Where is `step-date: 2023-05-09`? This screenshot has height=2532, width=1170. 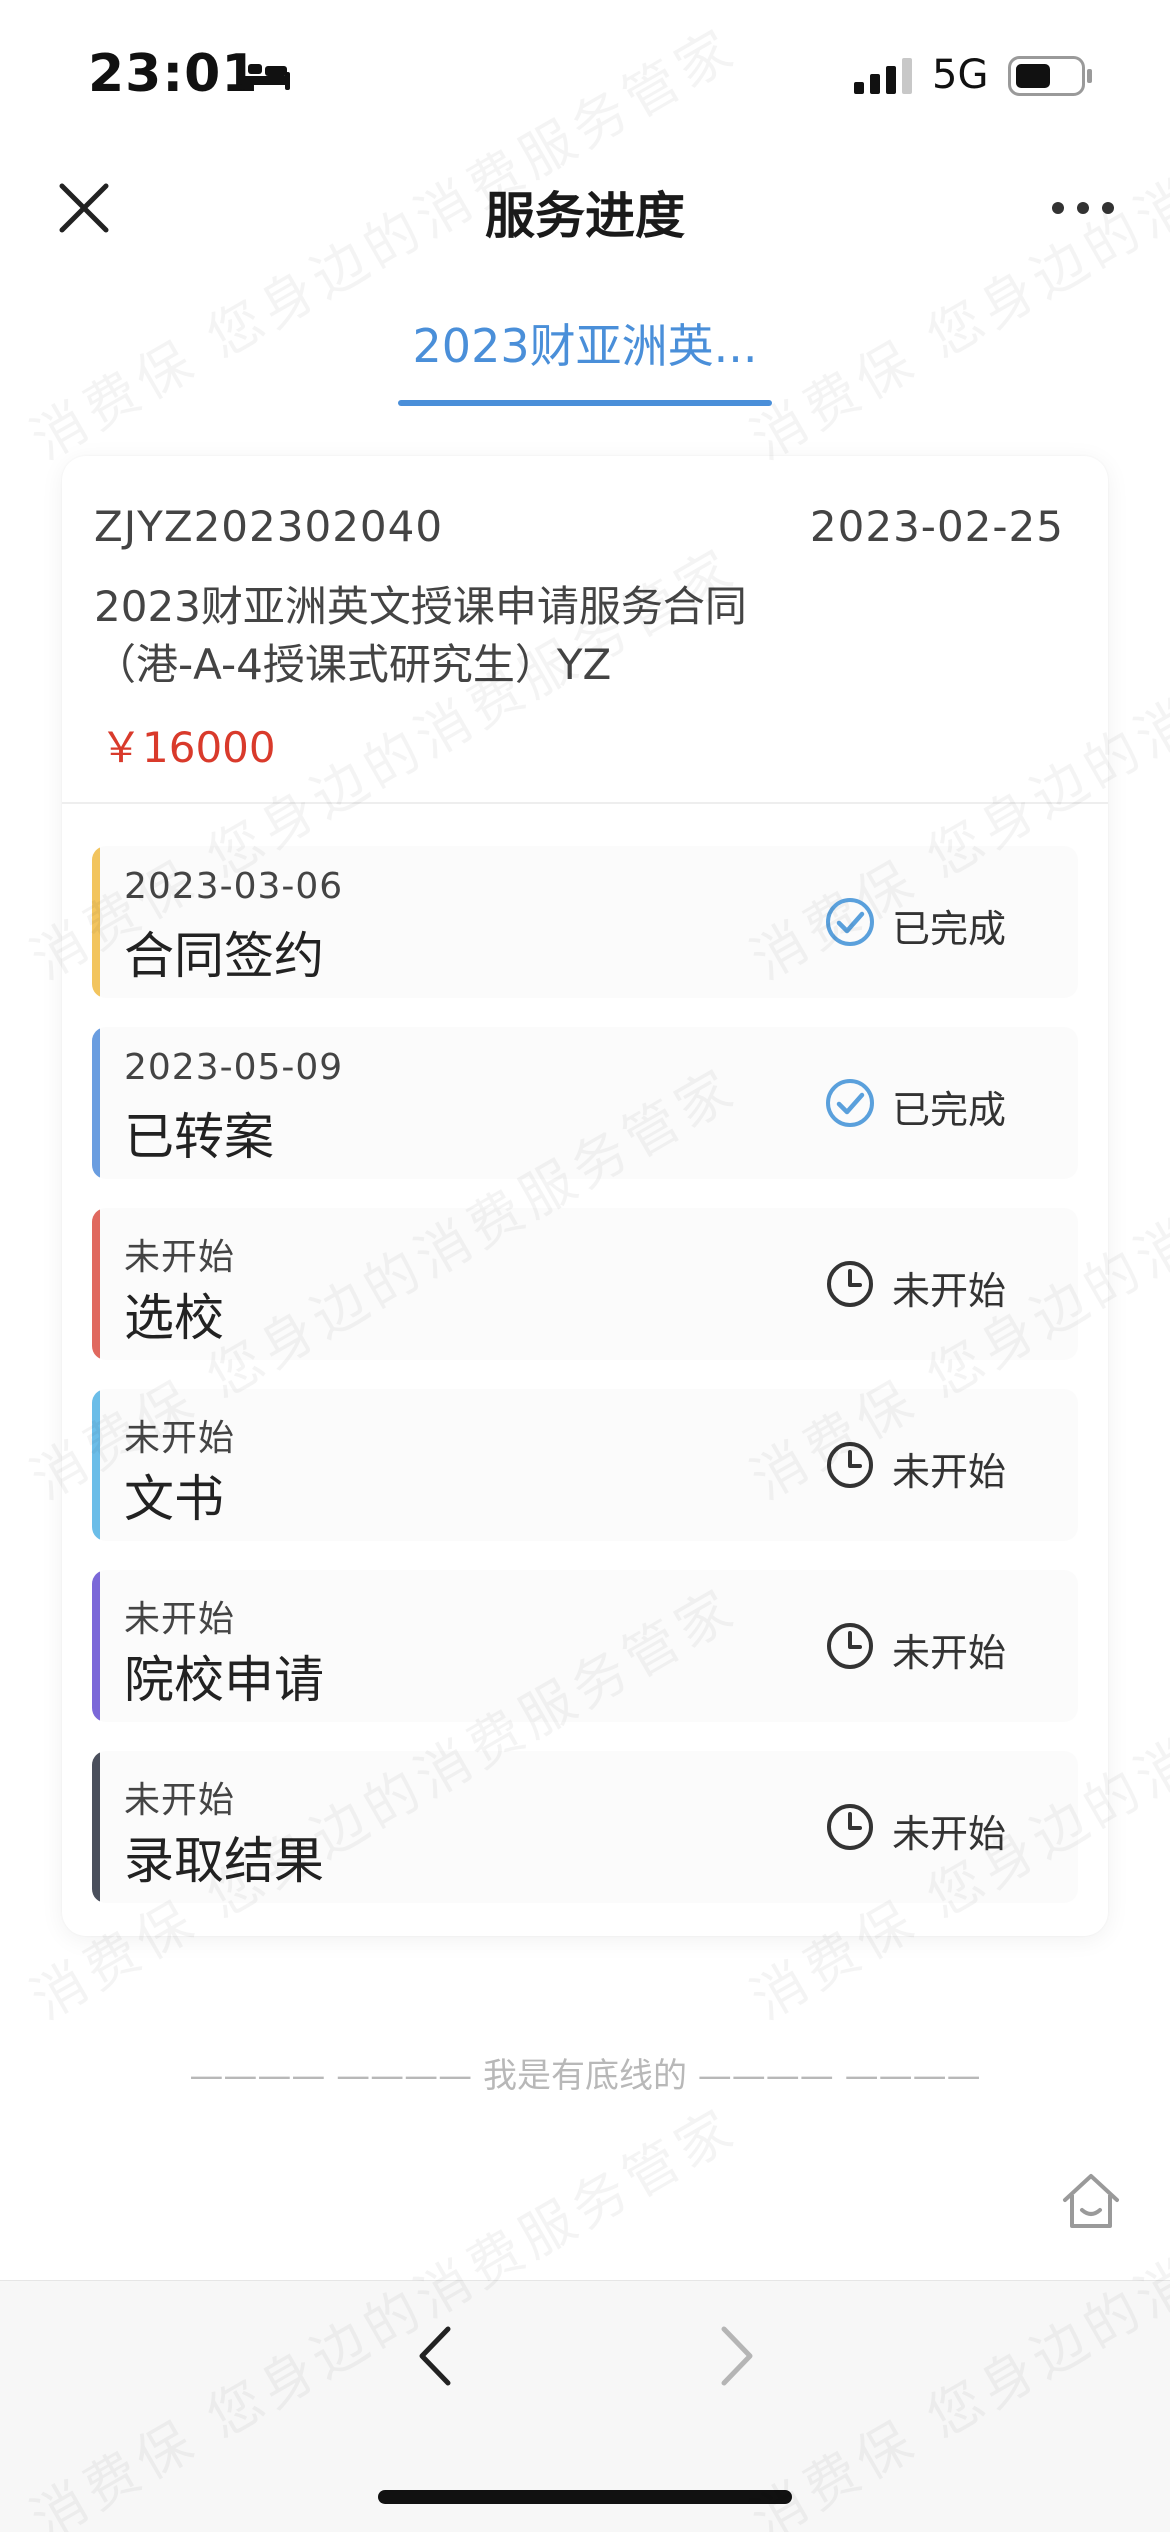
step-date: 2023-05-09 is located at coordinates (234, 1067).